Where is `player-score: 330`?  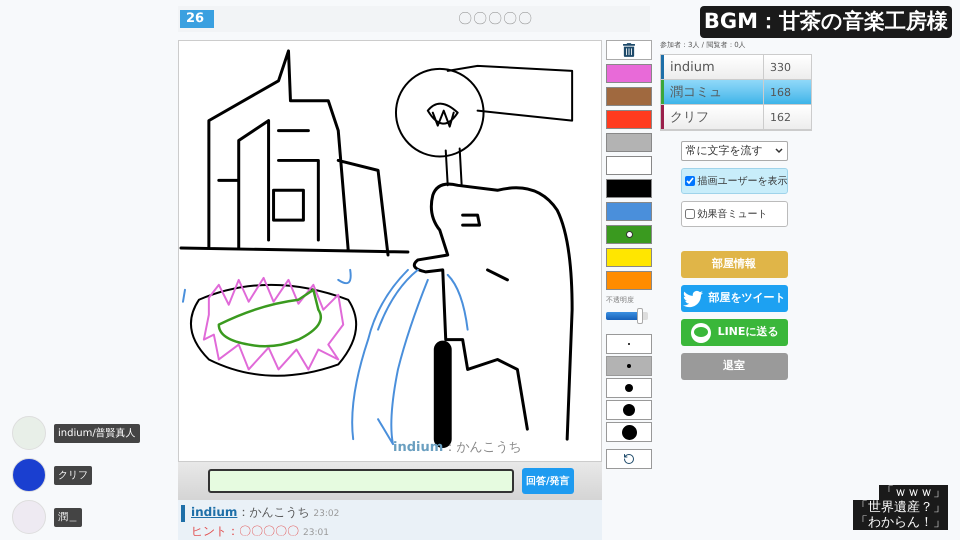 player-score: 330 is located at coordinates (787, 67).